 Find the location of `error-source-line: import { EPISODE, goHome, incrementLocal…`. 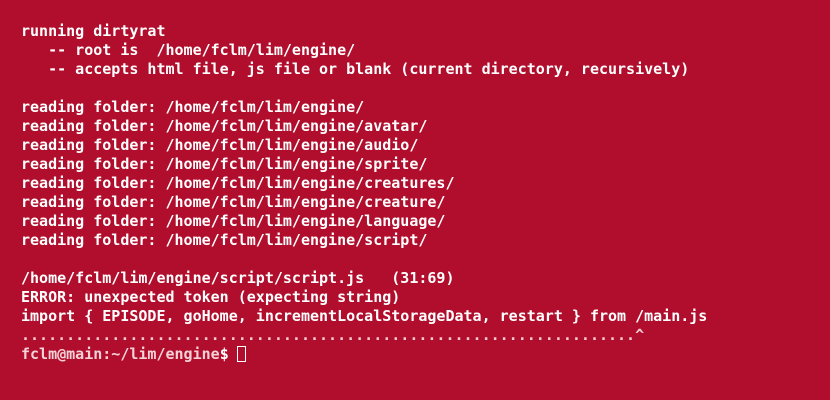

error-source-line: import { EPISODE, goHome, incrementLocal… is located at coordinates (364, 316).